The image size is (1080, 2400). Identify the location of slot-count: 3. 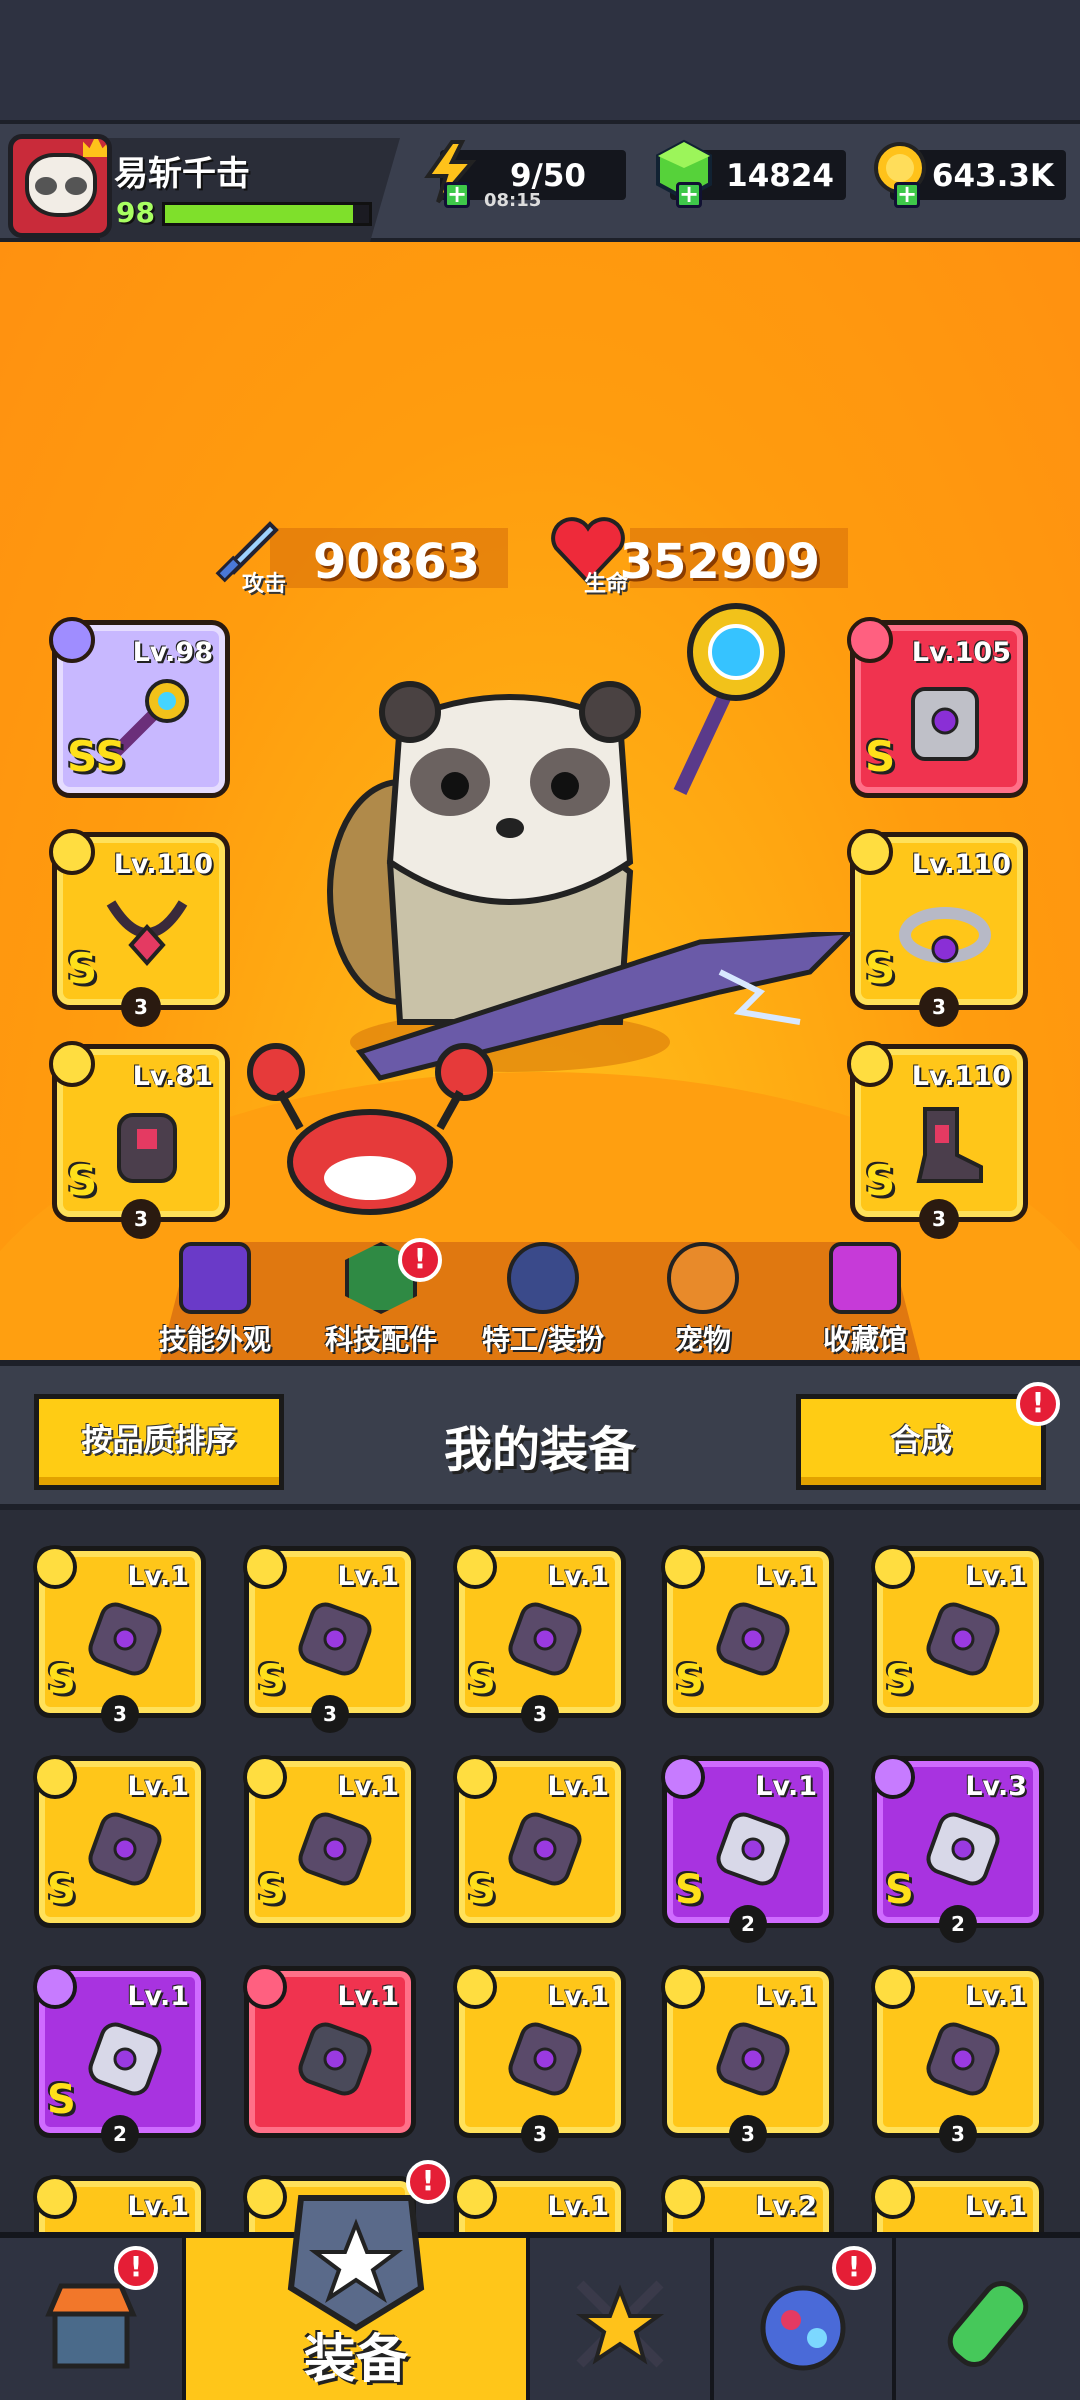
(141, 1007).